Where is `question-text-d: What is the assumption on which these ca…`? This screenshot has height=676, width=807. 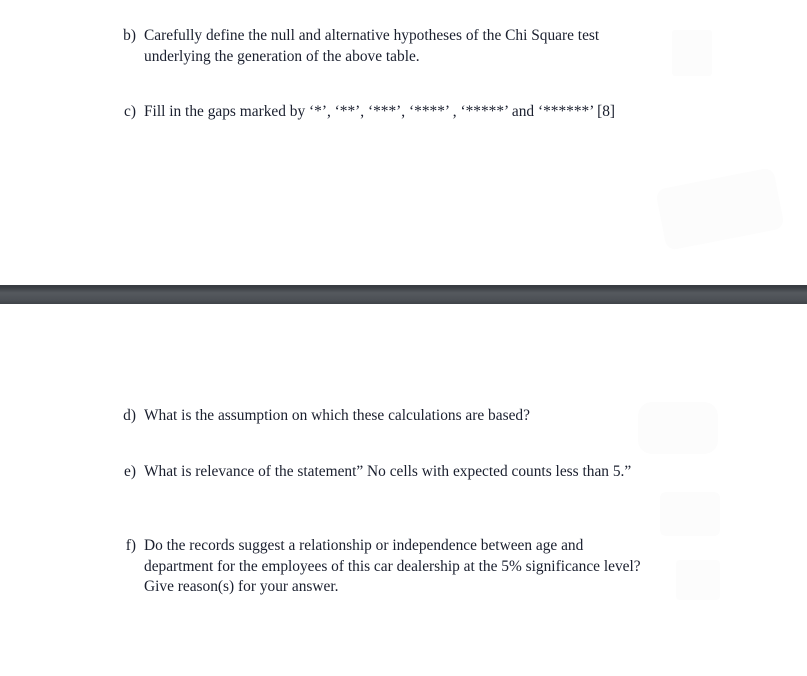 question-text-d: What is the assumption on which these ca… is located at coordinates (471, 416).